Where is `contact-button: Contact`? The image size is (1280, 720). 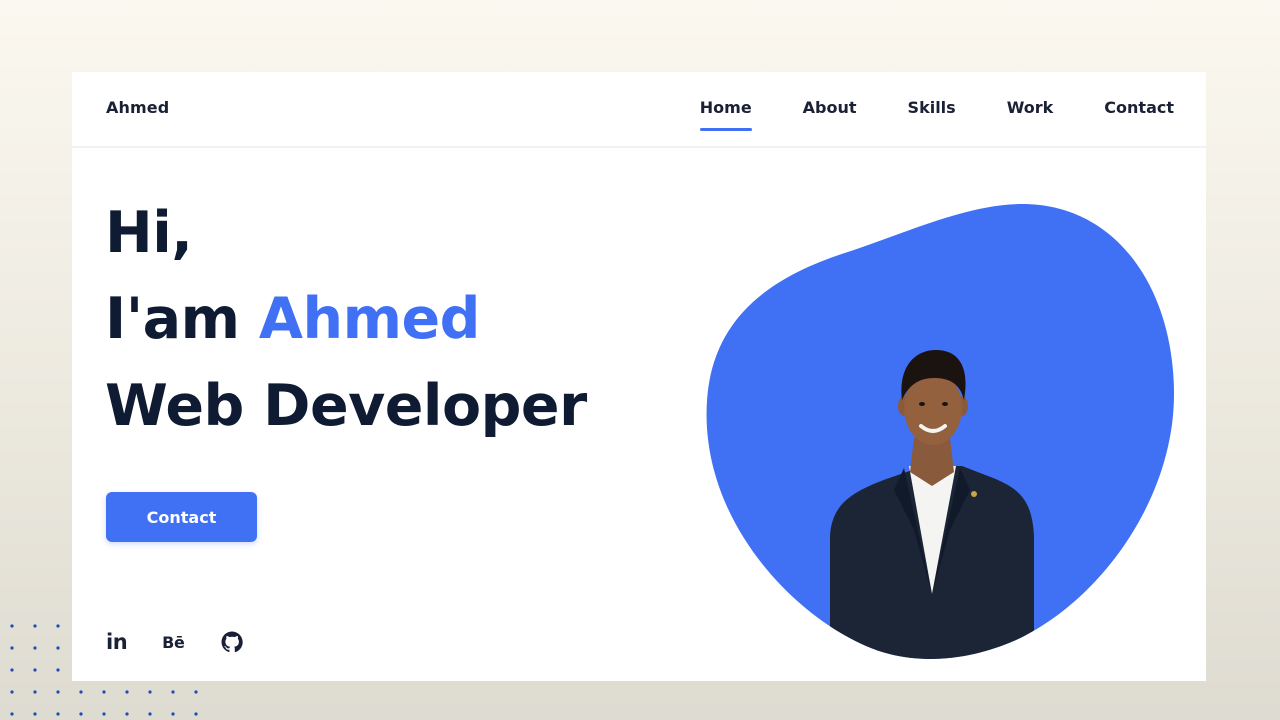 contact-button: Contact is located at coordinates (181, 517).